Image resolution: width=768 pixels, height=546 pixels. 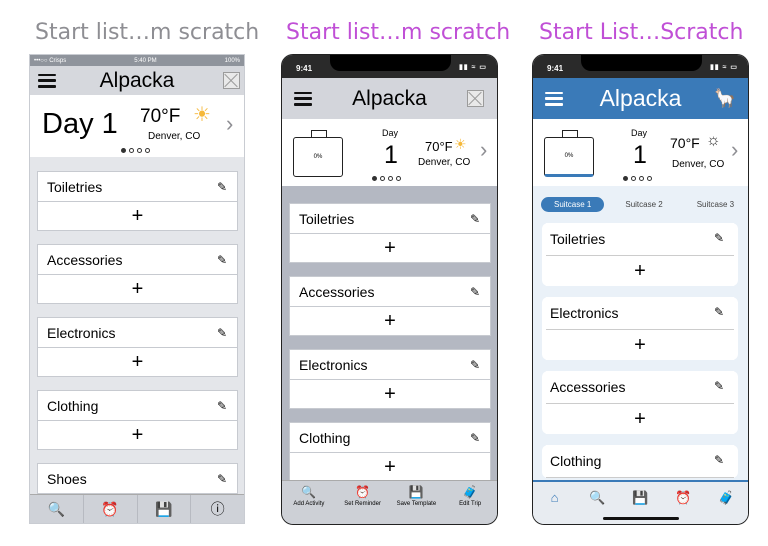 I want to click on status-time: 9:41, so click(x=304, y=68).